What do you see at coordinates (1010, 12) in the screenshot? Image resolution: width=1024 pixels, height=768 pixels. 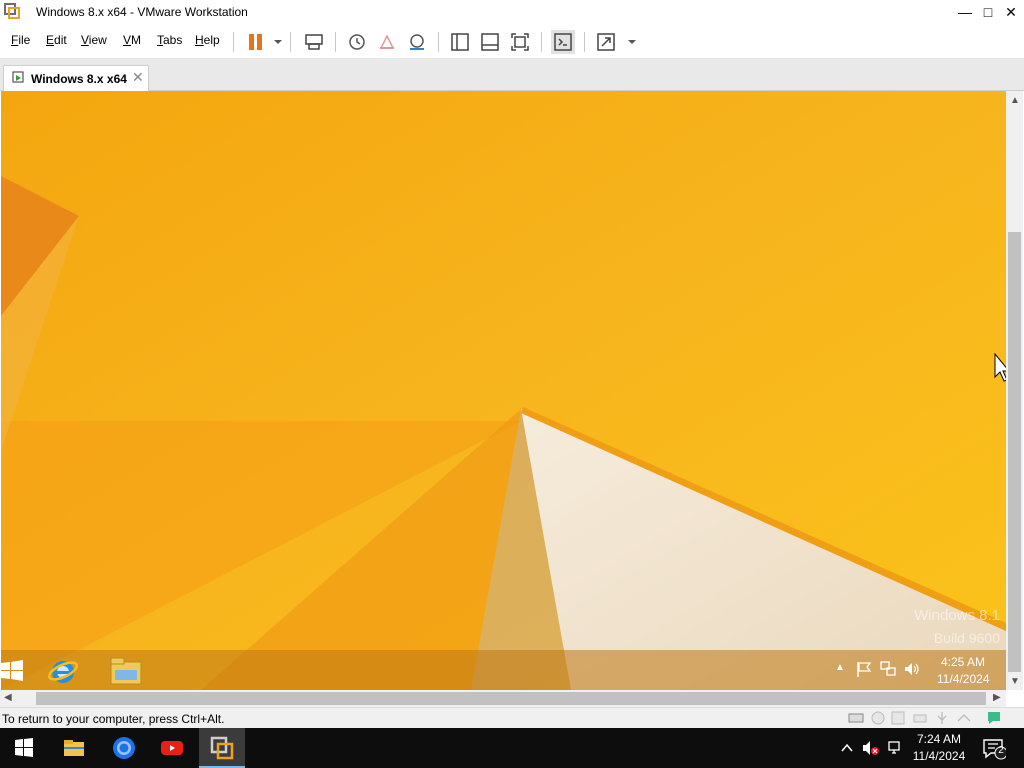 I see `close-button: ✕` at bounding box center [1010, 12].